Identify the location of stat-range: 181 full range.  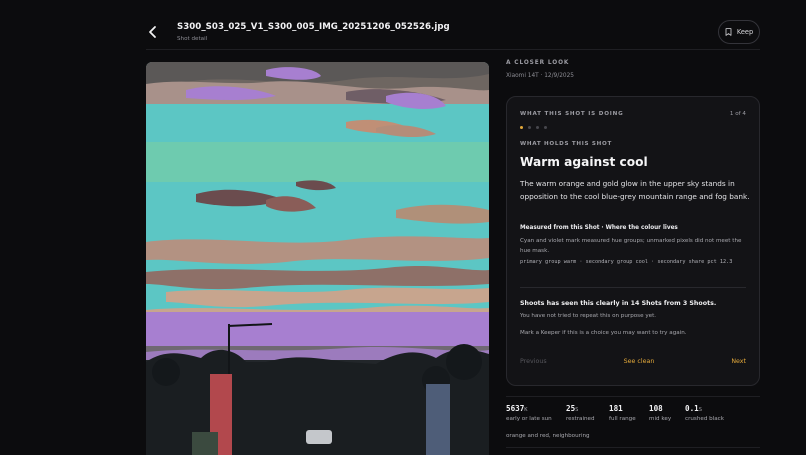
(622, 413).